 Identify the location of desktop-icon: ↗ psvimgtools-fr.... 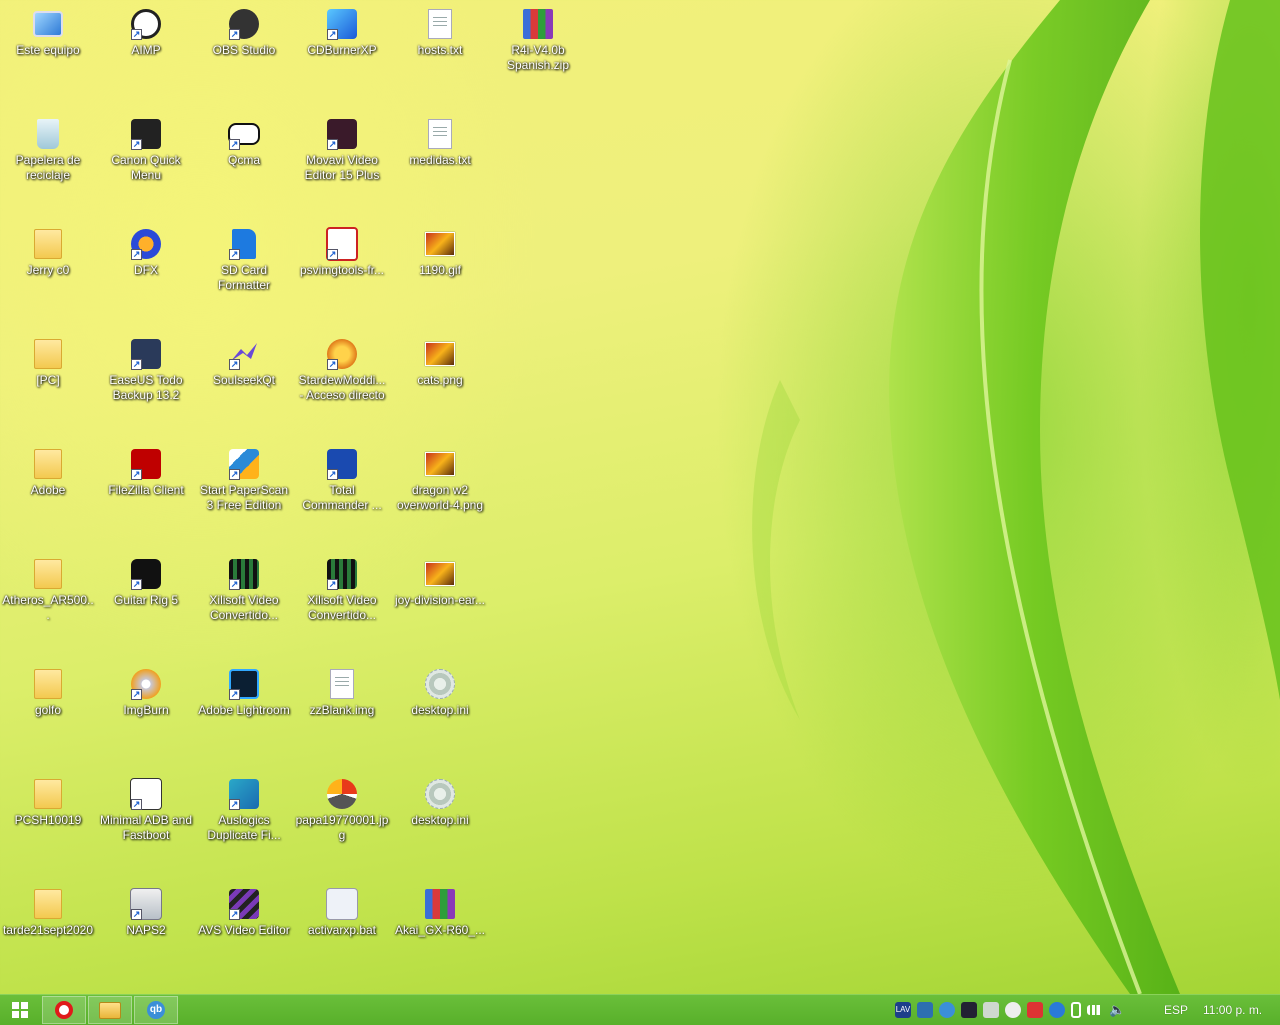
(342, 270).